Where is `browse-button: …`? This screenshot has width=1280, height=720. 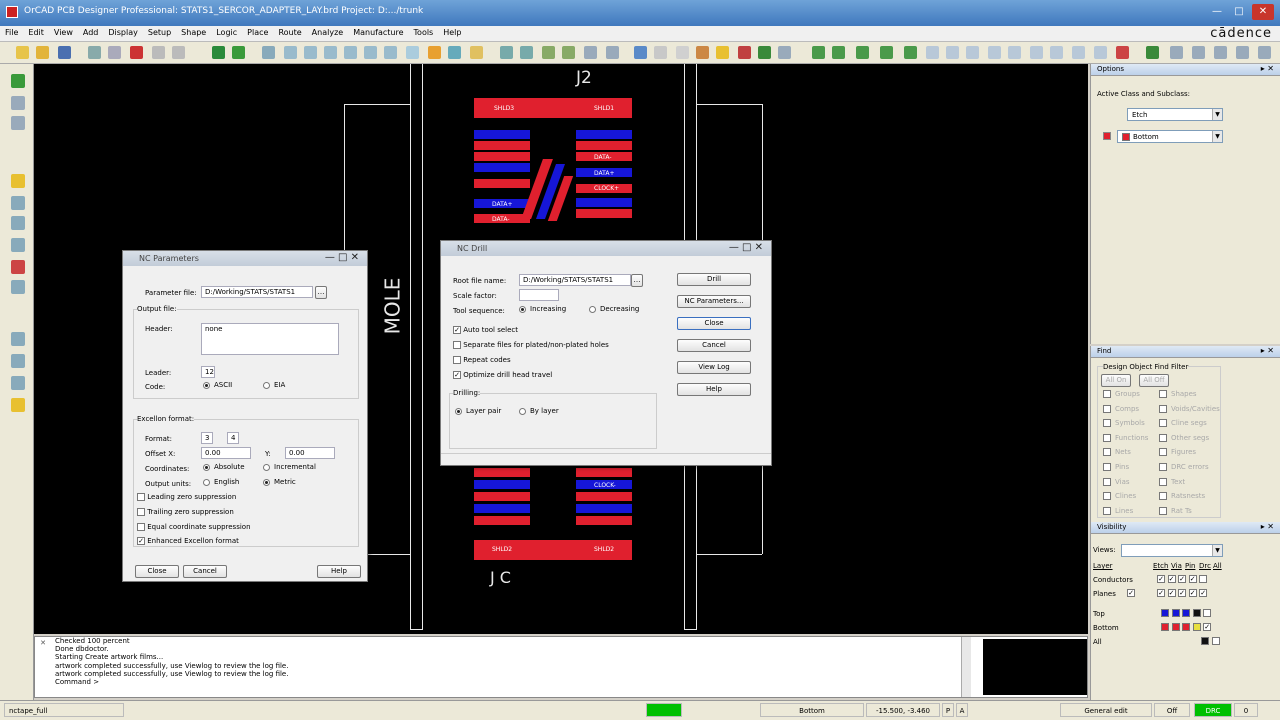
browse-button: … is located at coordinates (321, 292).